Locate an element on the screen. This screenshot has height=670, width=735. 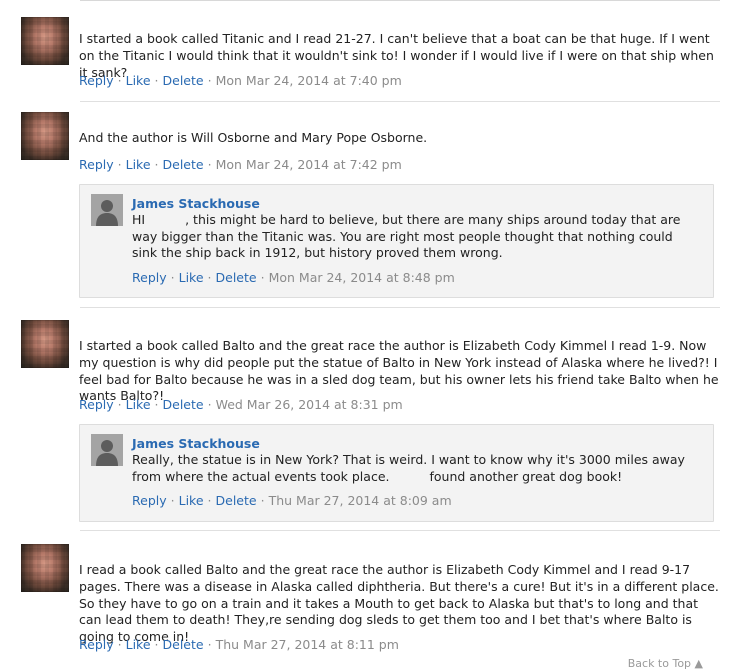
timestamp: Wed Mar 26, 2014 at 8:31 pm is located at coordinates (309, 404).